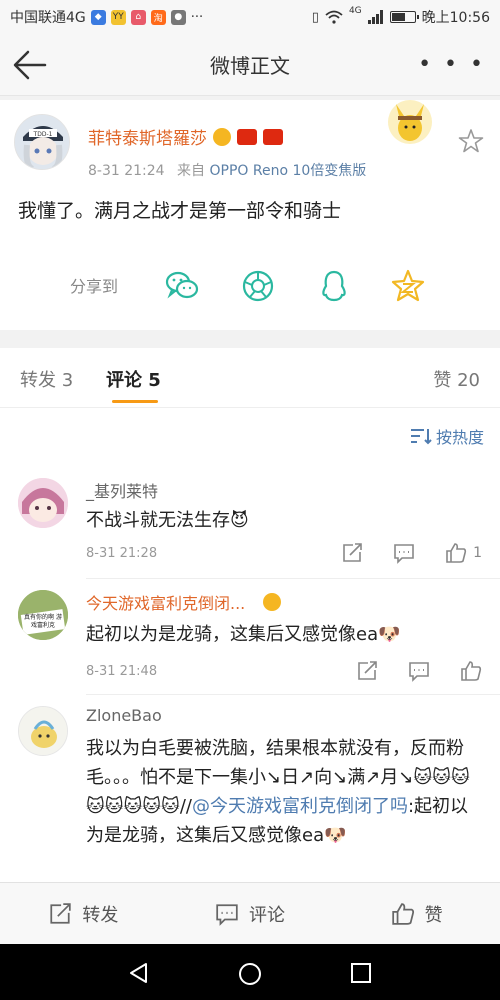 The height and width of the screenshot is (1000, 500). I want to click on more-notifications-icon: ···, so click(197, 17).